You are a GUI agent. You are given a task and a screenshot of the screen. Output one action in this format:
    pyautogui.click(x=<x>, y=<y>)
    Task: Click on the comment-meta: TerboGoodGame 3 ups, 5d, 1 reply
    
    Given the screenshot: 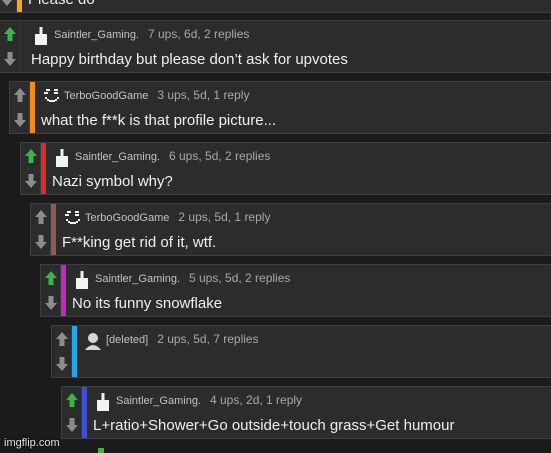 What is the action you would take?
    pyautogui.click(x=156, y=95)
    